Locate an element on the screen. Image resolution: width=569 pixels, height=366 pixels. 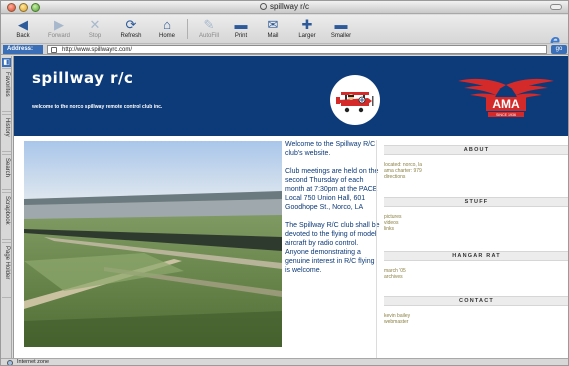
forward-arrow-icon: ▶ is located at coordinates (59, 24).